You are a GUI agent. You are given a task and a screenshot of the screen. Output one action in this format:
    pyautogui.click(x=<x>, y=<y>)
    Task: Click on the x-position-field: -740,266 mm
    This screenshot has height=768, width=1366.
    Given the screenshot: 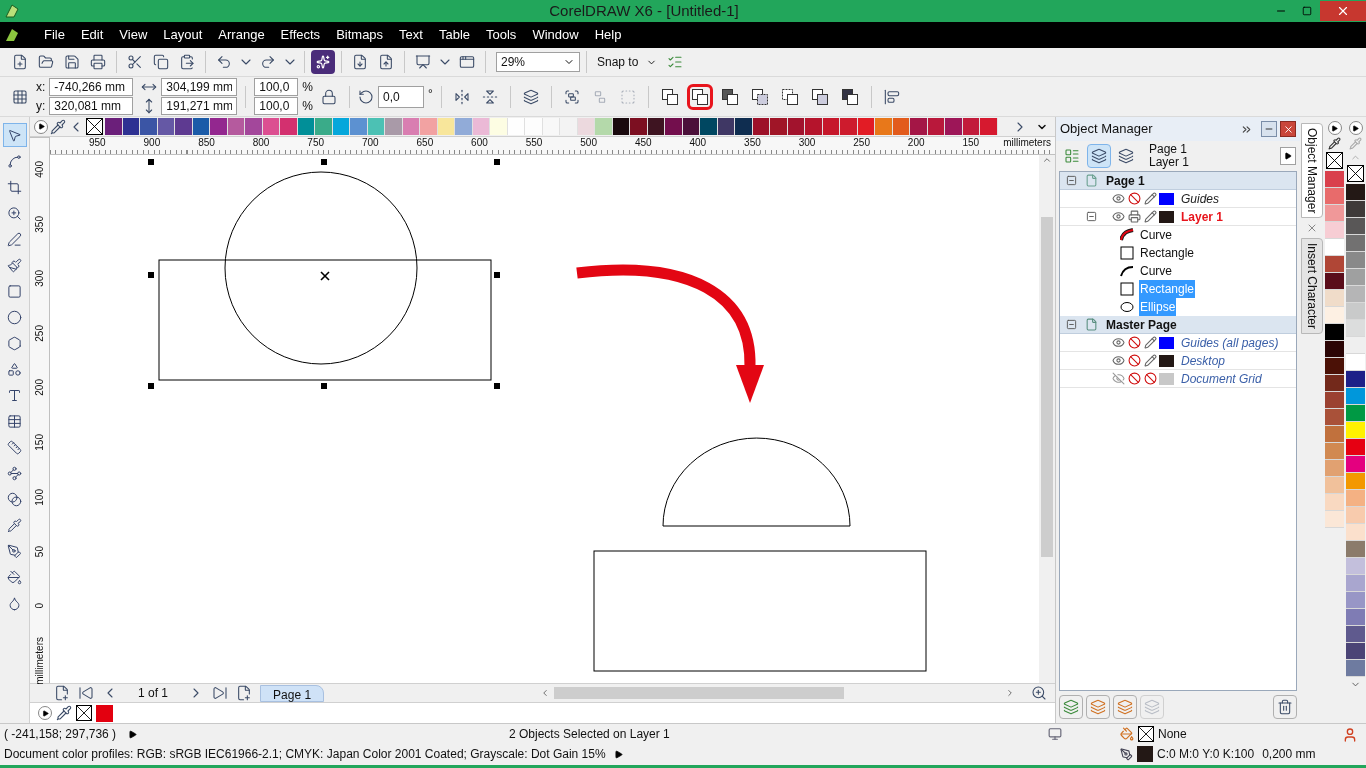 What is the action you would take?
    pyautogui.click(x=91, y=87)
    